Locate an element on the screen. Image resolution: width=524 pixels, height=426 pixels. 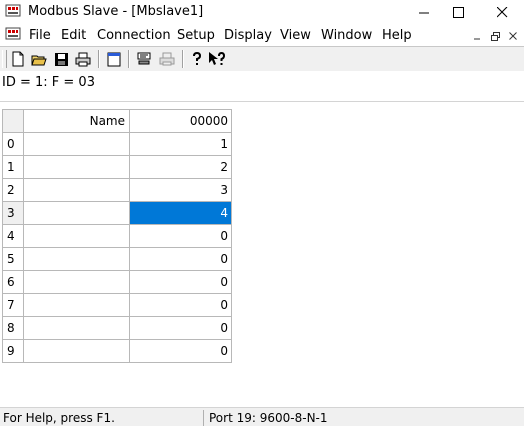
grid-row: 34 is located at coordinates (117, 213).